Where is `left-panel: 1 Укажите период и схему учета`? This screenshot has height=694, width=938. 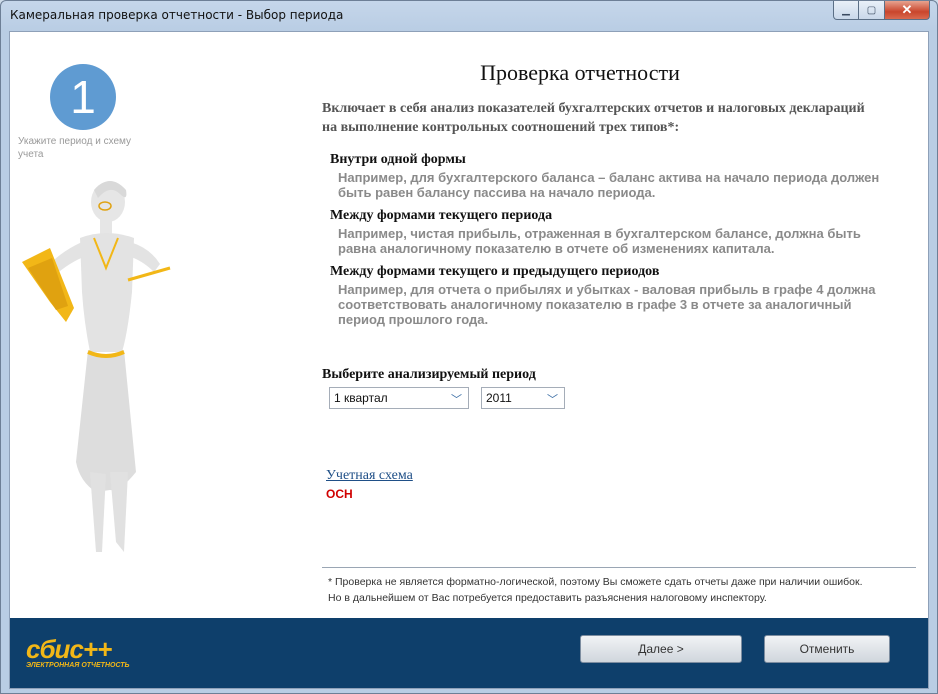
left-panel: 1 Укажите период и схему учета is located at coordinates (90, 325).